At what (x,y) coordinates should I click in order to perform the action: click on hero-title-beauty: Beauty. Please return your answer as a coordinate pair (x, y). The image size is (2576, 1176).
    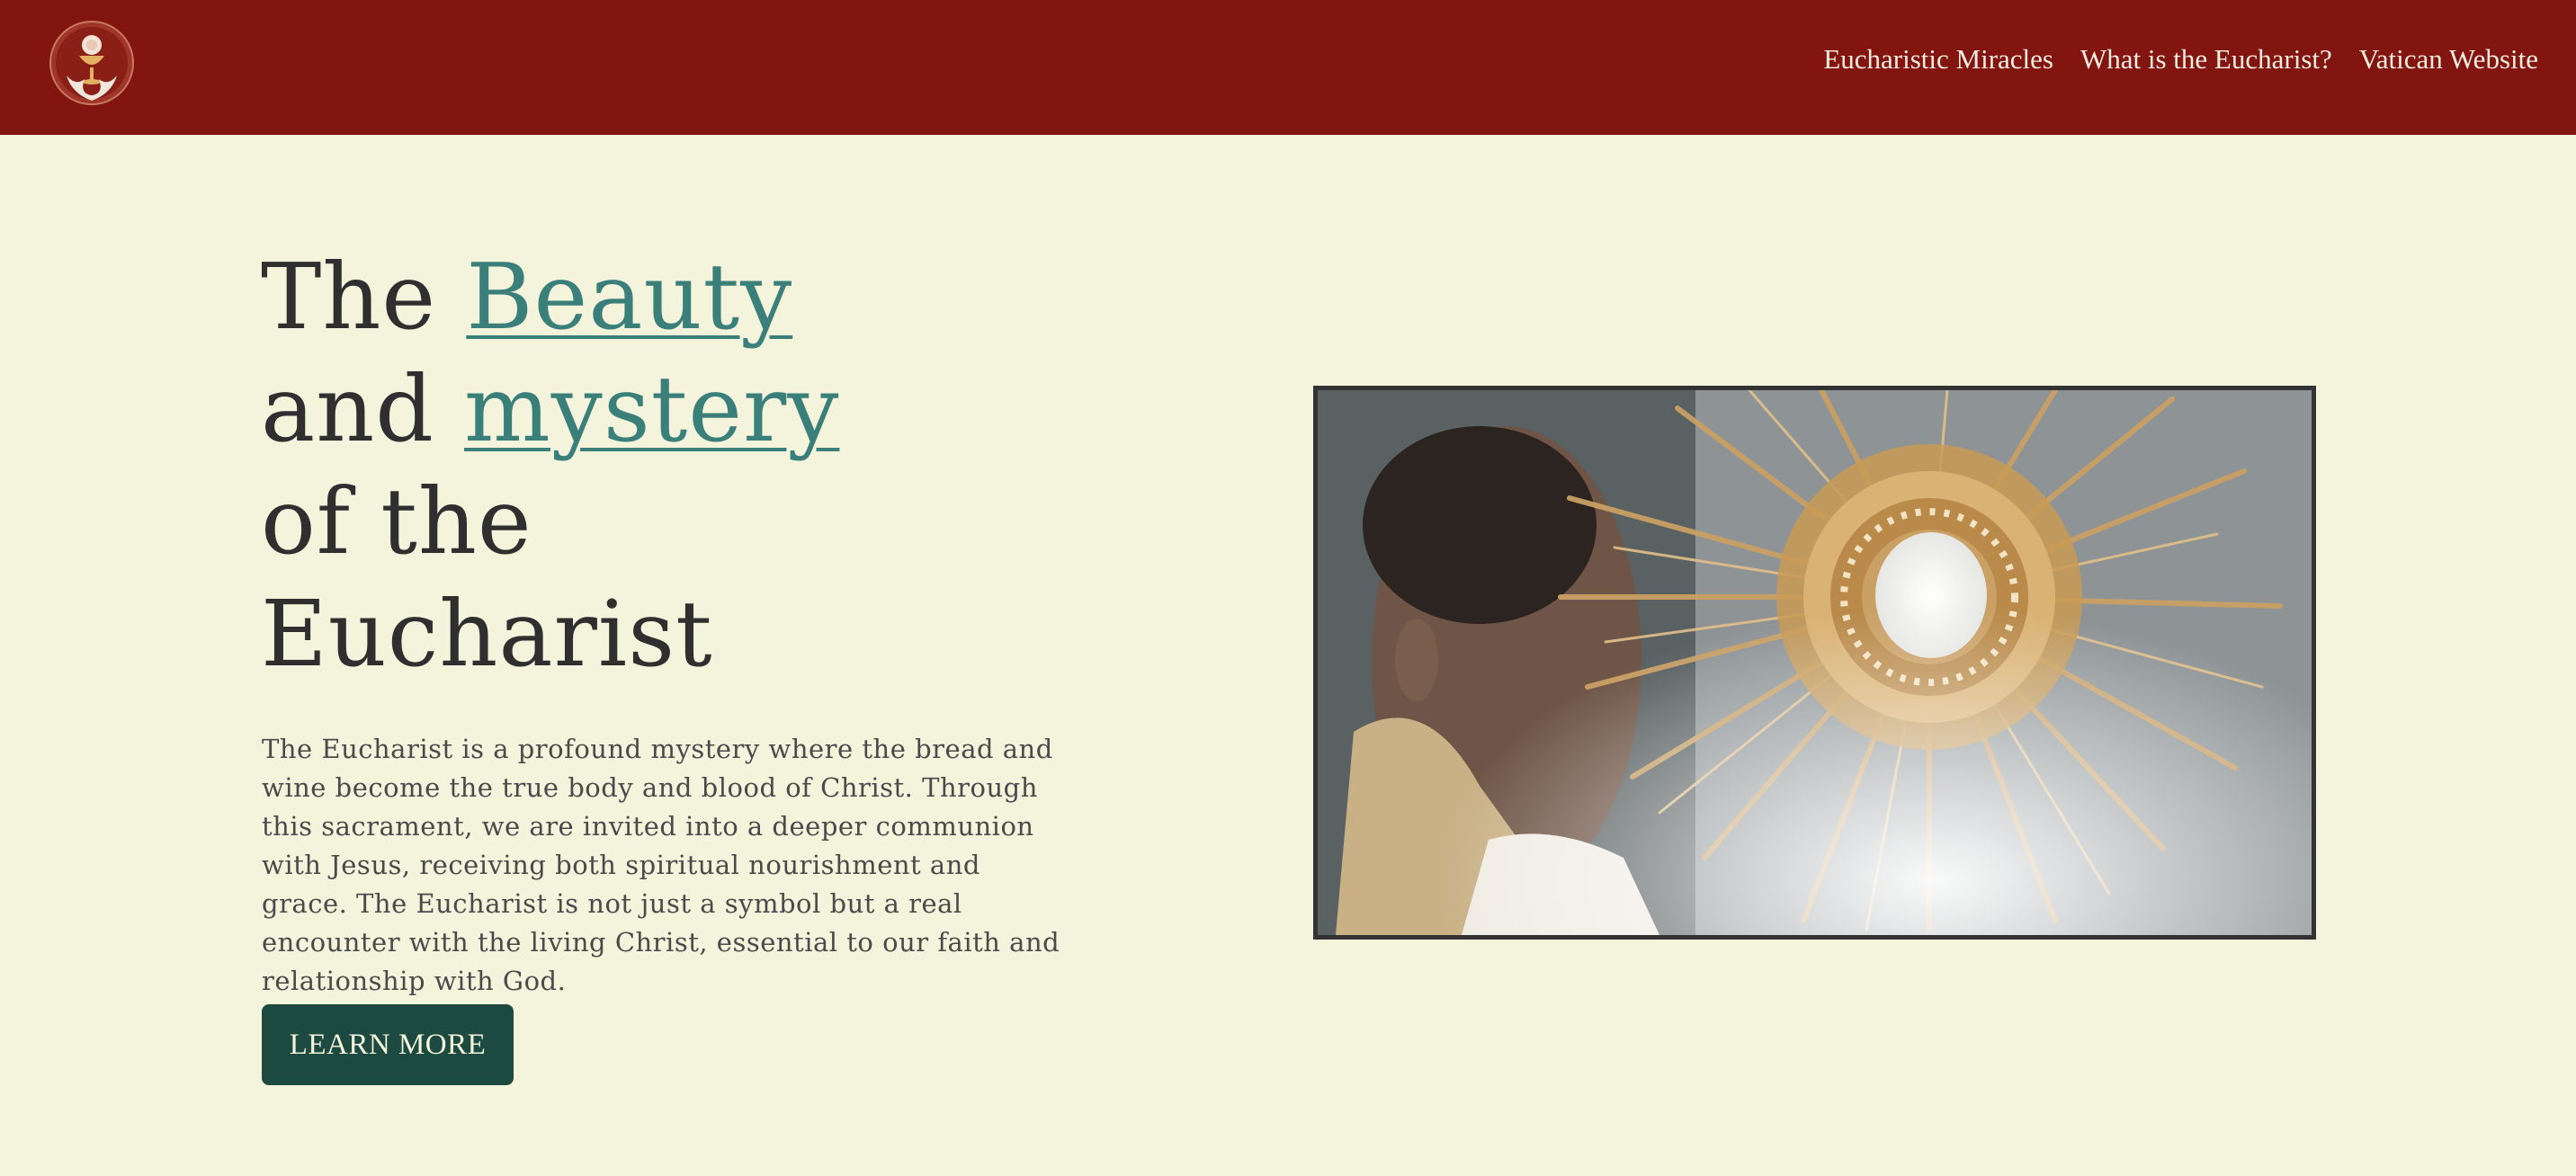
    Looking at the image, I should click on (629, 297).